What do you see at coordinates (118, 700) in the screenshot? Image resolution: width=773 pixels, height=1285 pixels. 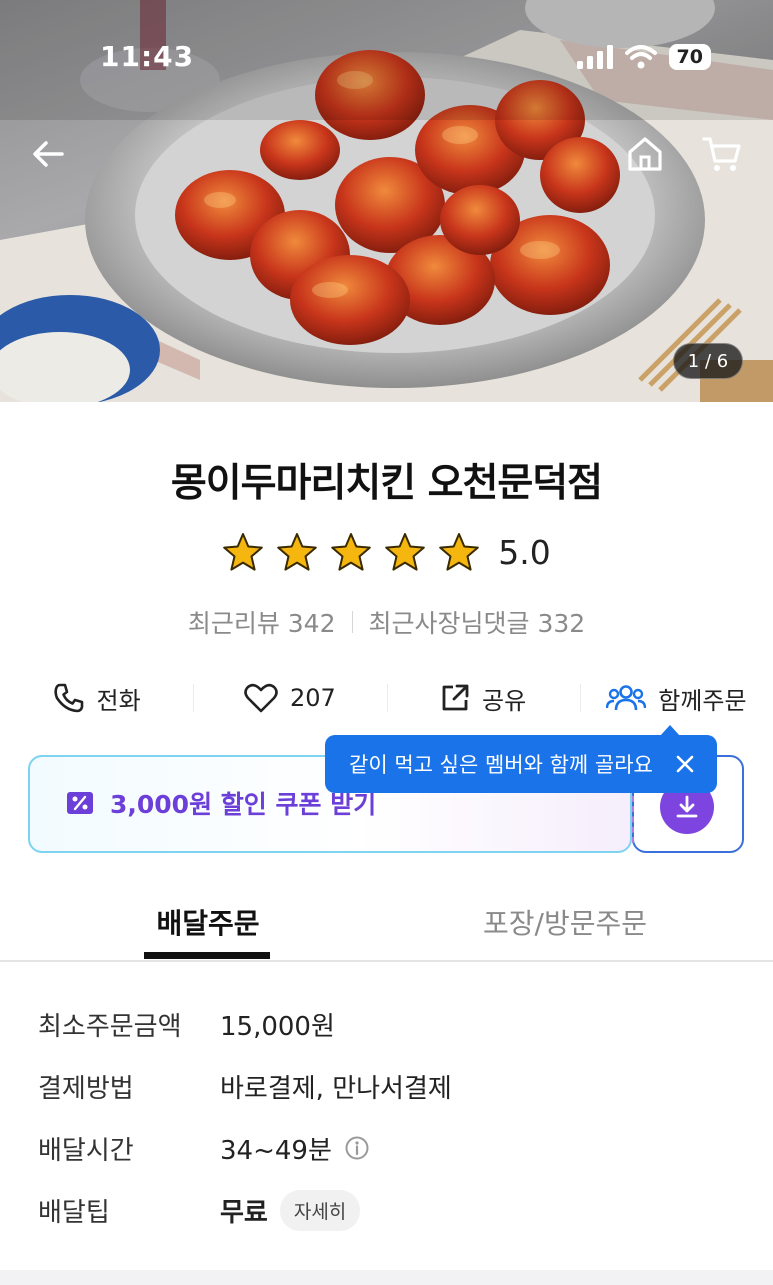 I see `call-label: 전화` at bounding box center [118, 700].